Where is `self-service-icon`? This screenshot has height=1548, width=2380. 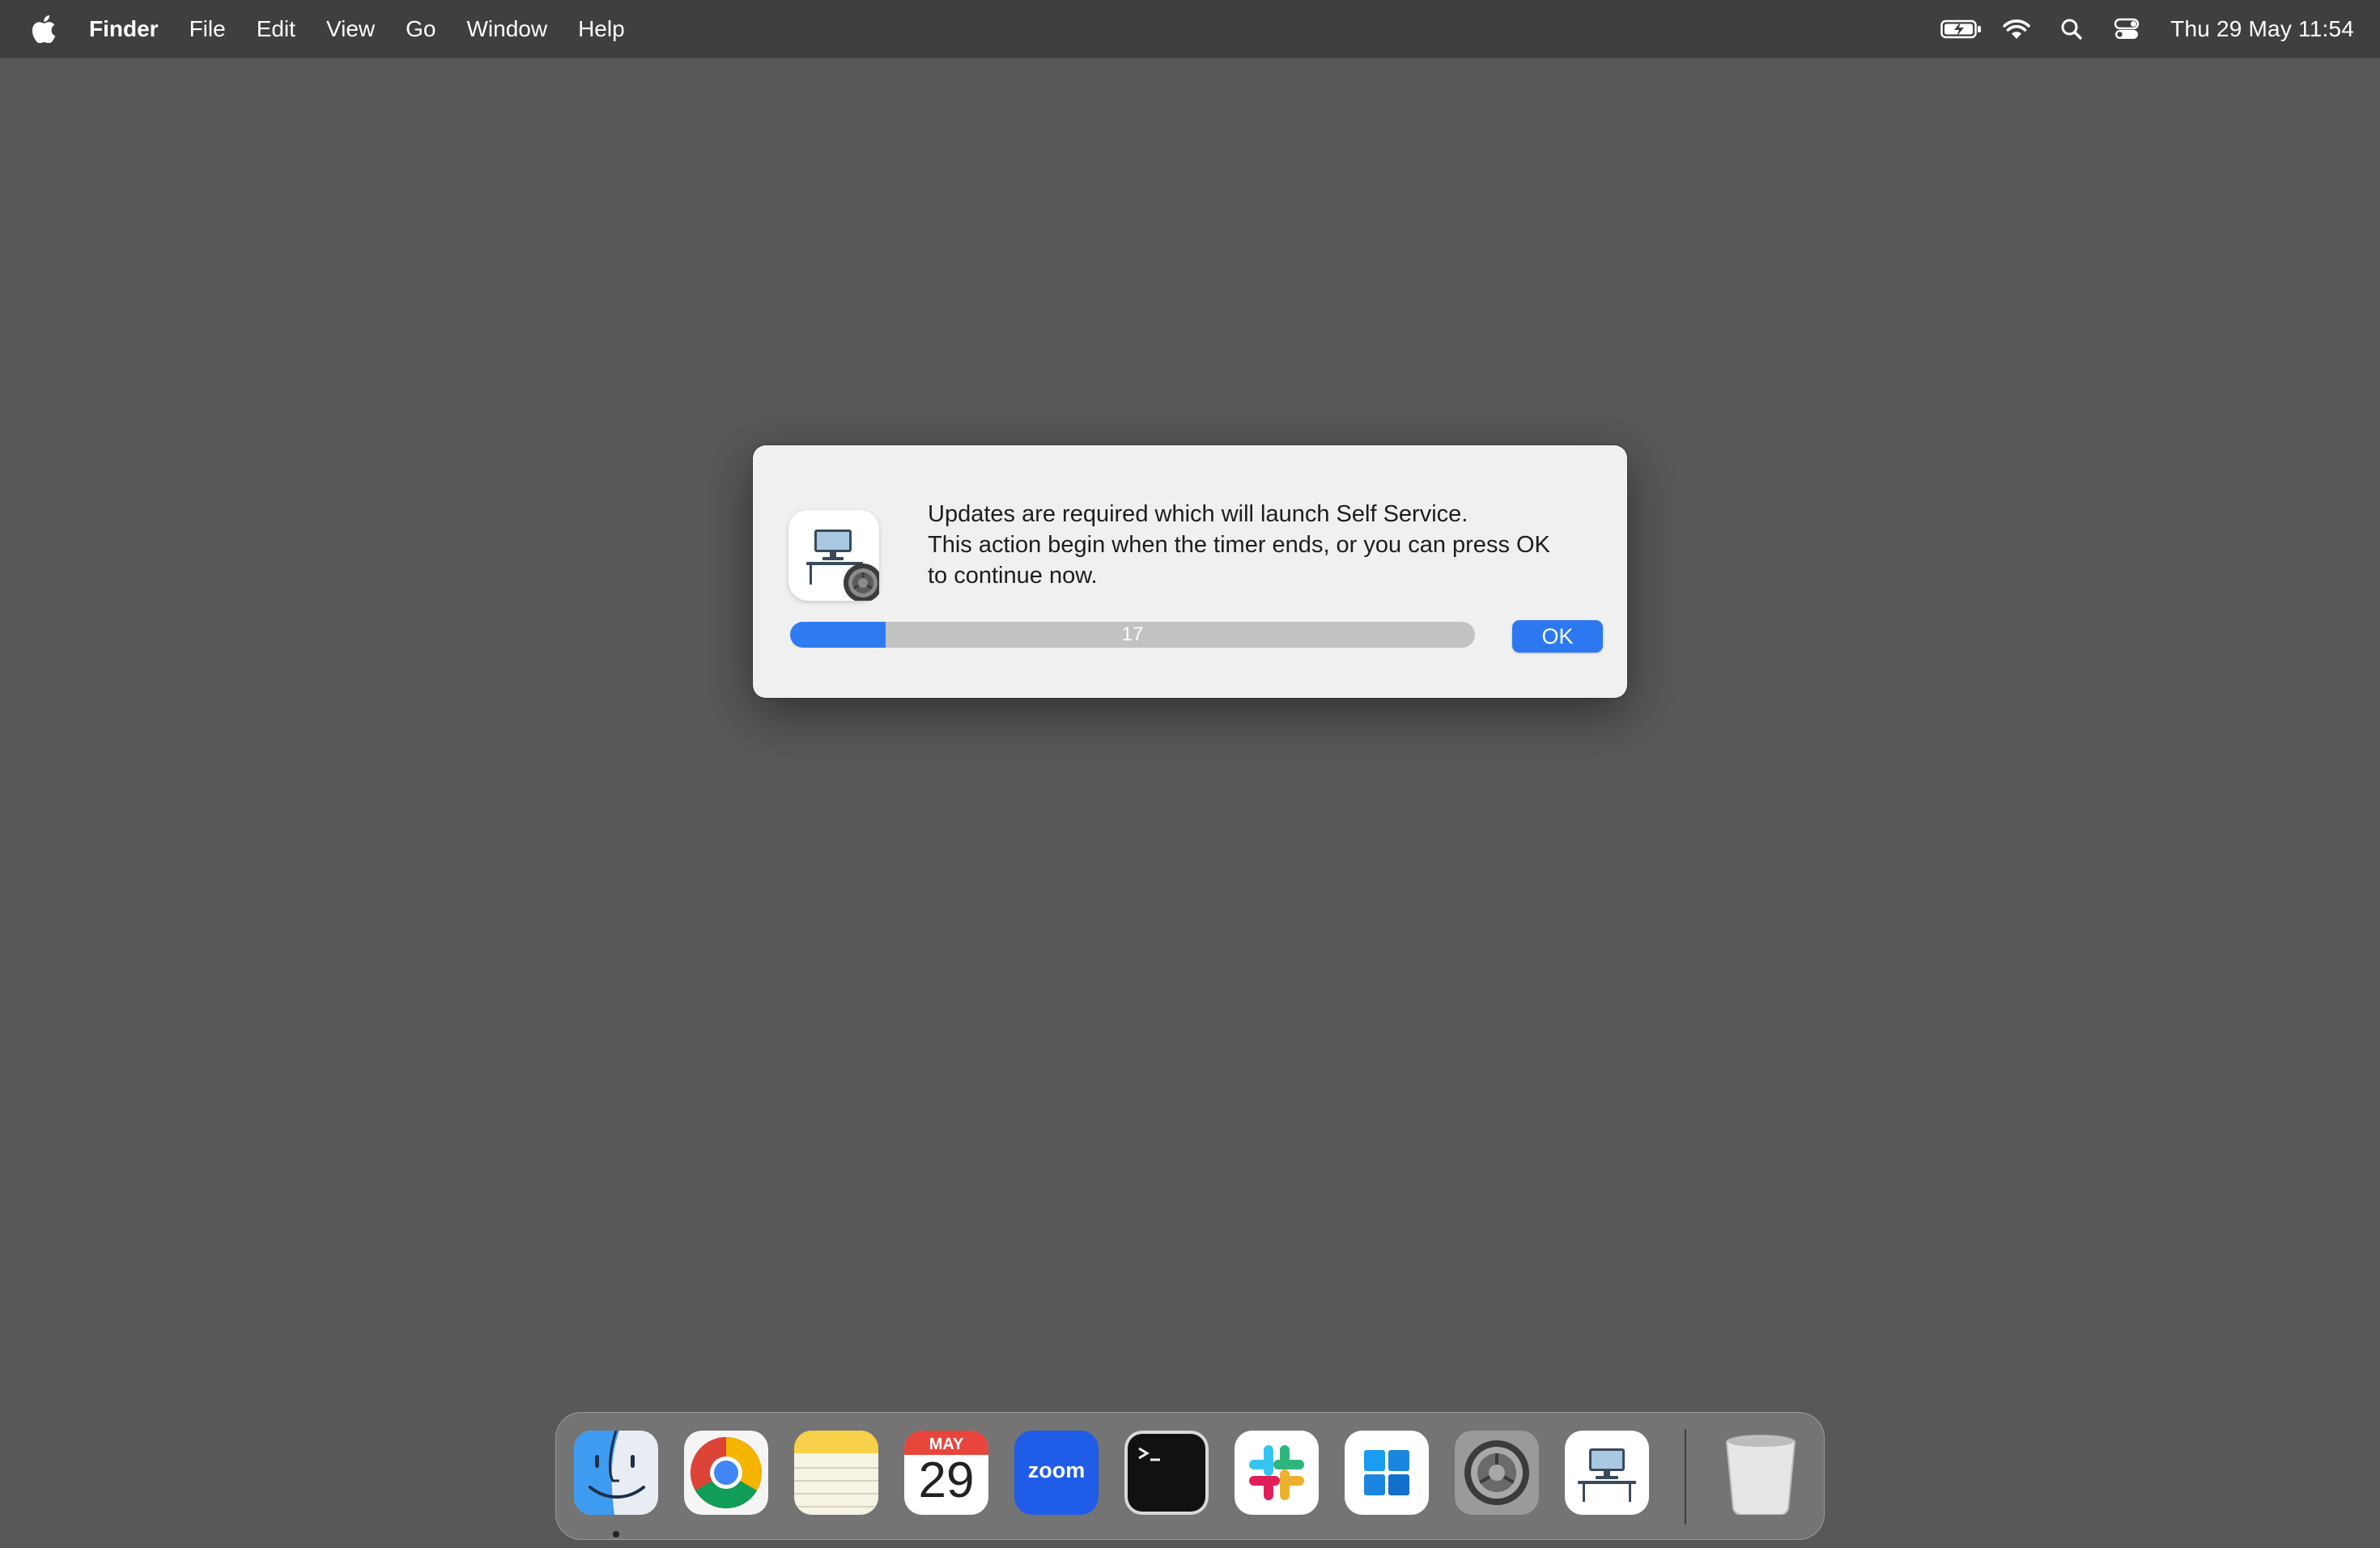 self-service-icon is located at coordinates (835, 556).